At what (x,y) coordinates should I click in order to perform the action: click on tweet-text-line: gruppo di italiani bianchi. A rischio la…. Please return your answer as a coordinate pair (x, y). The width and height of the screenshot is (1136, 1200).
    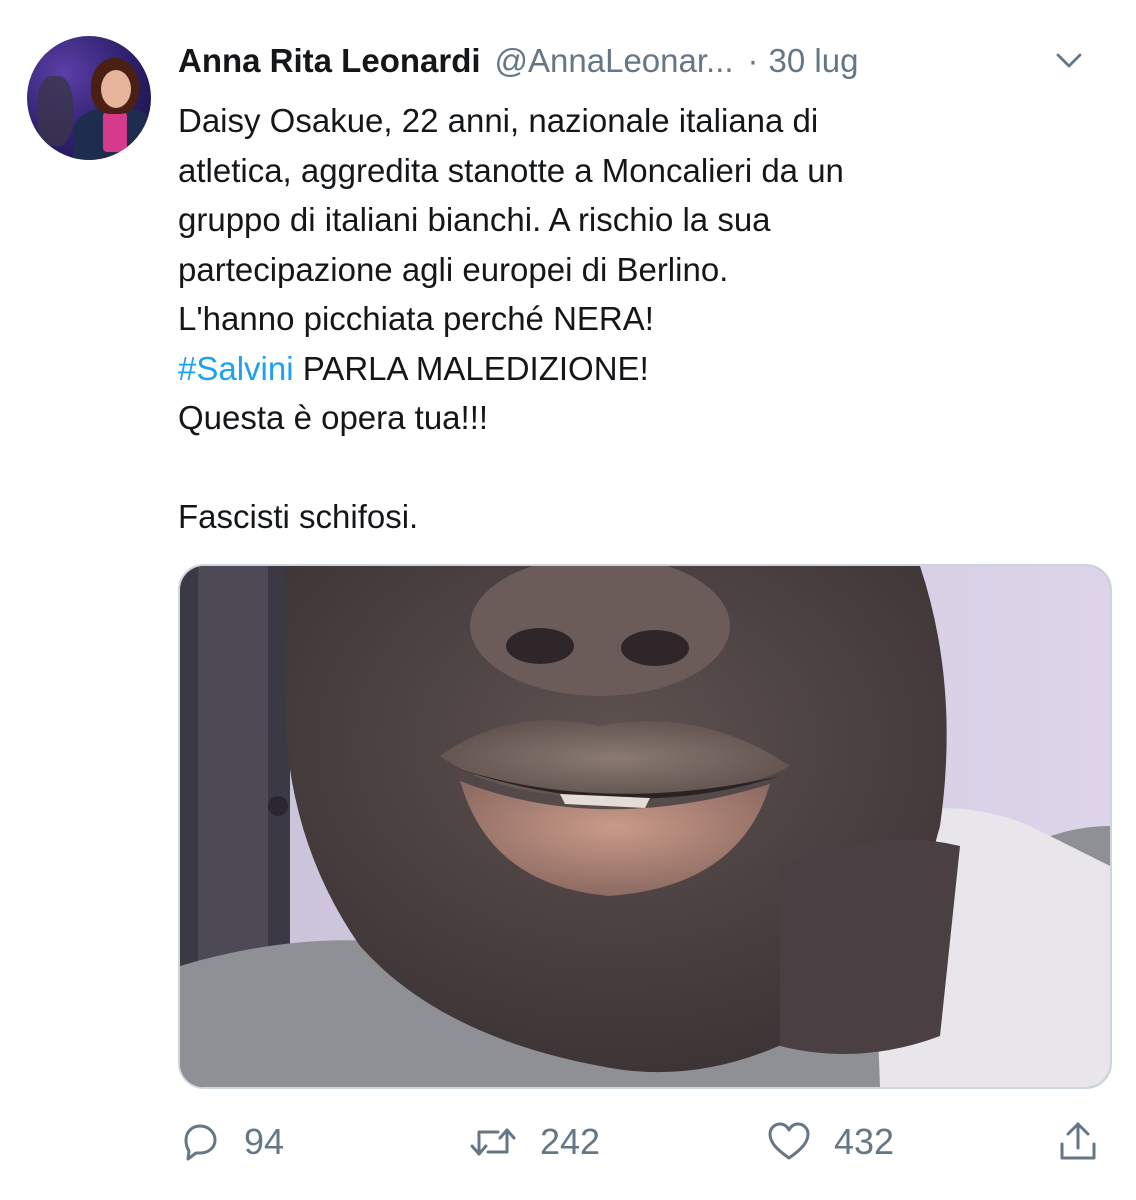
    Looking at the image, I should click on (474, 219).